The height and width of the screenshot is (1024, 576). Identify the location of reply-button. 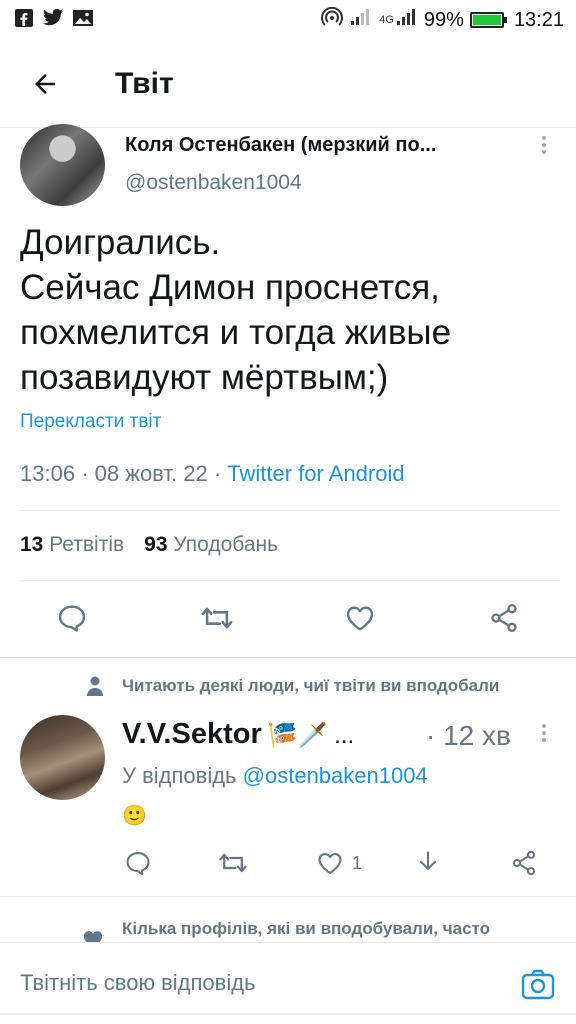
(72, 618).